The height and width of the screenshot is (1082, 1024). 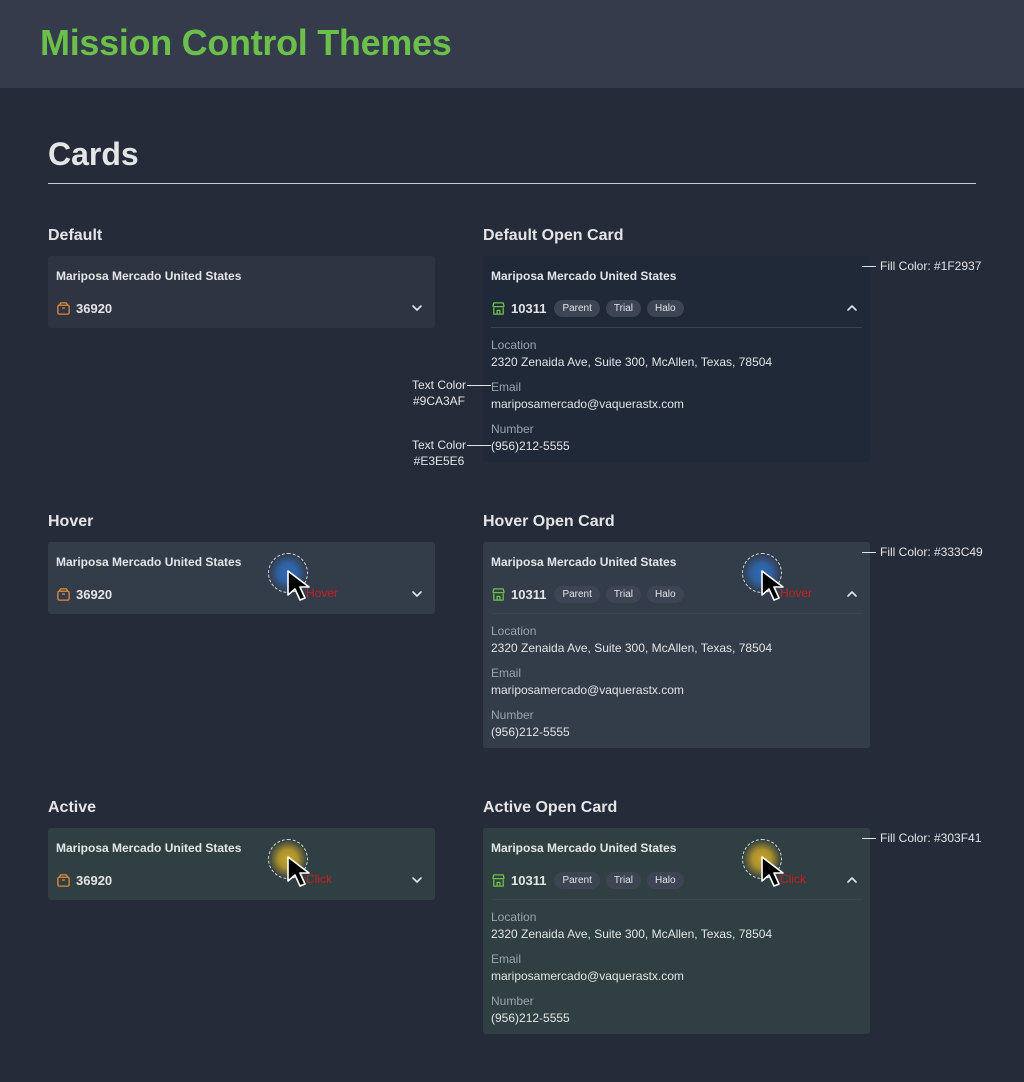 I want to click on hover-card: Mariposa Mercado United States 36920, so click(x=241, y=578).